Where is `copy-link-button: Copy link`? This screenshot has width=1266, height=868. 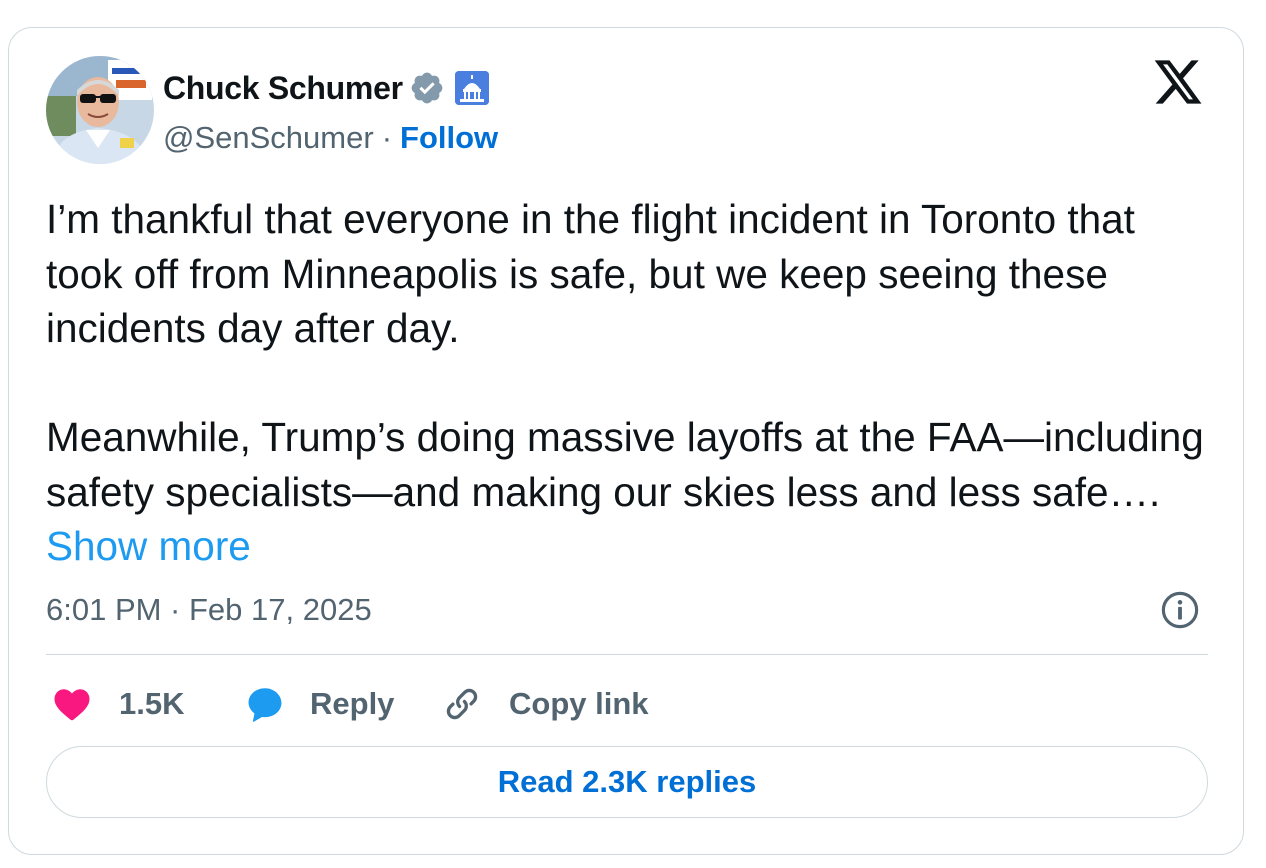 copy-link-button: Copy link is located at coordinates (545, 704).